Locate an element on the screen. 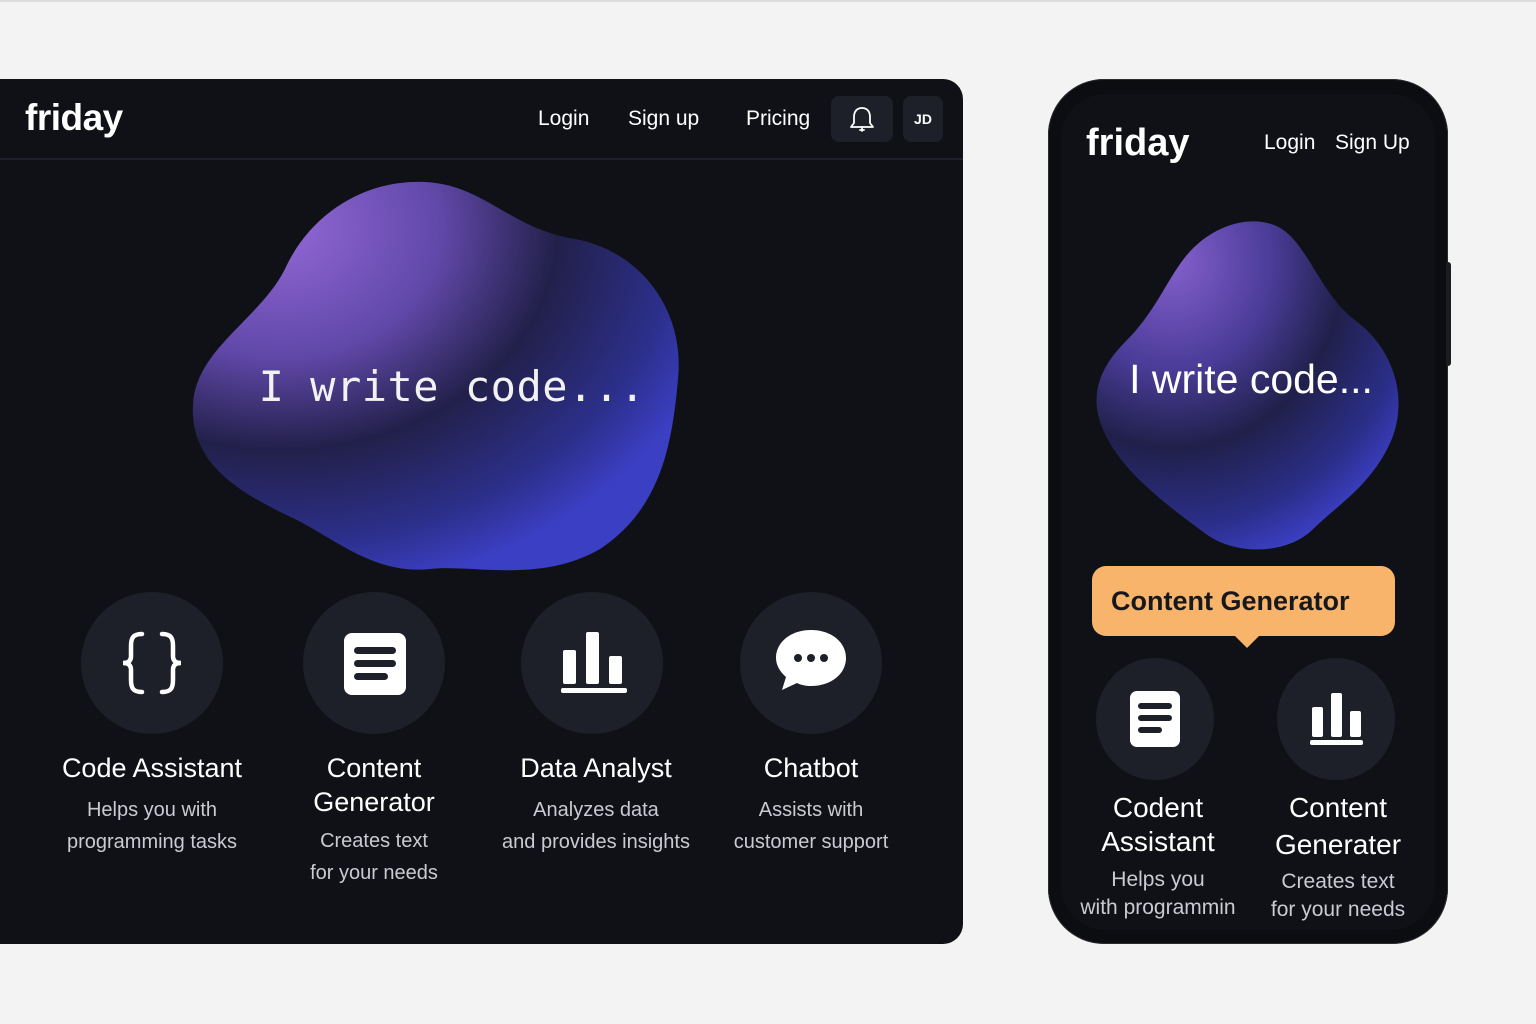  card-title-line: Generater is located at coordinates (1338, 844).